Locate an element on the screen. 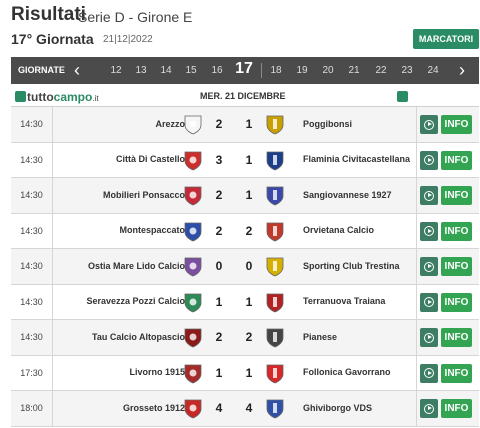 The image size is (480, 428). home-score: 3 is located at coordinates (219, 159).